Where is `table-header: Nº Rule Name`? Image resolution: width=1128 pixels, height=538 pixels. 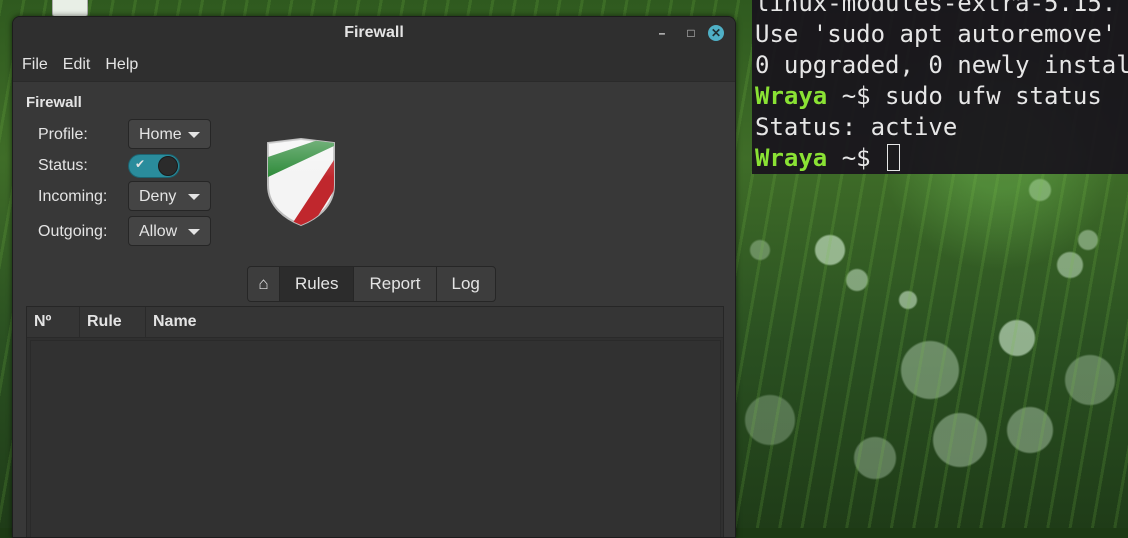 table-header: Nº Rule Name is located at coordinates (375, 322).